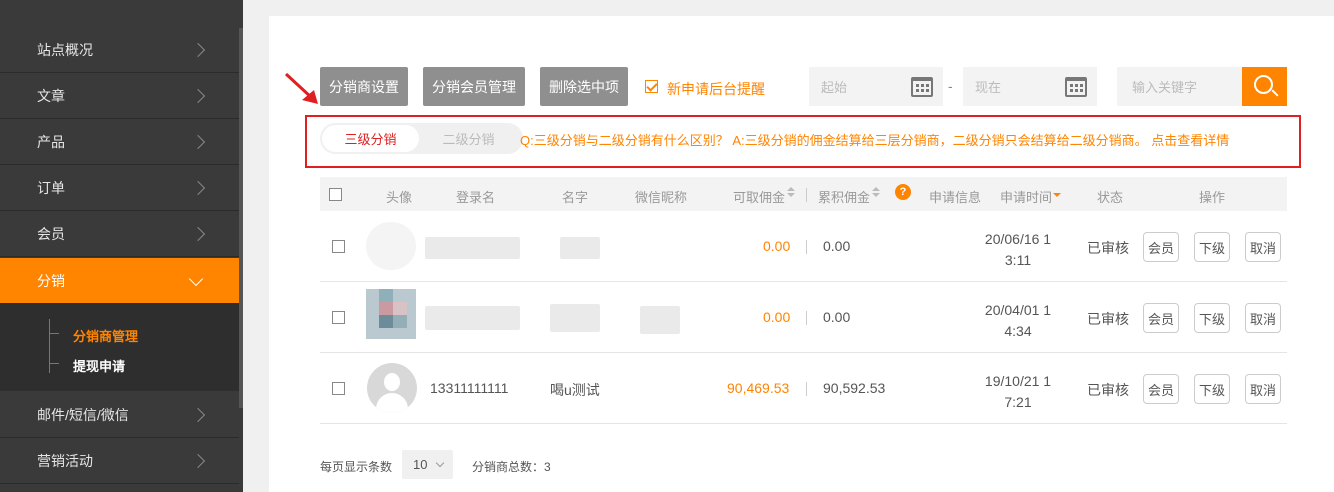 The width and height of the screenshot is (1334, 492). I want to click on header-status: 状态, so click(1110, 197).